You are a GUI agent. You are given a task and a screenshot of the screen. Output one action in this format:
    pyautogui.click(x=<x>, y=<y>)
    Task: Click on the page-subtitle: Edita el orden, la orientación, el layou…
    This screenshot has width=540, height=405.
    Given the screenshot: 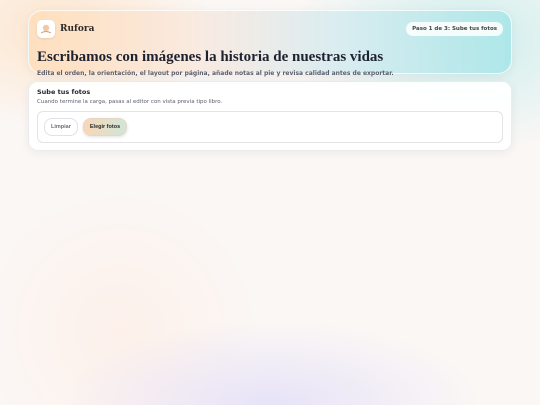 What is the action you would take?
    pyautogui.click(x=215, y=73)
    